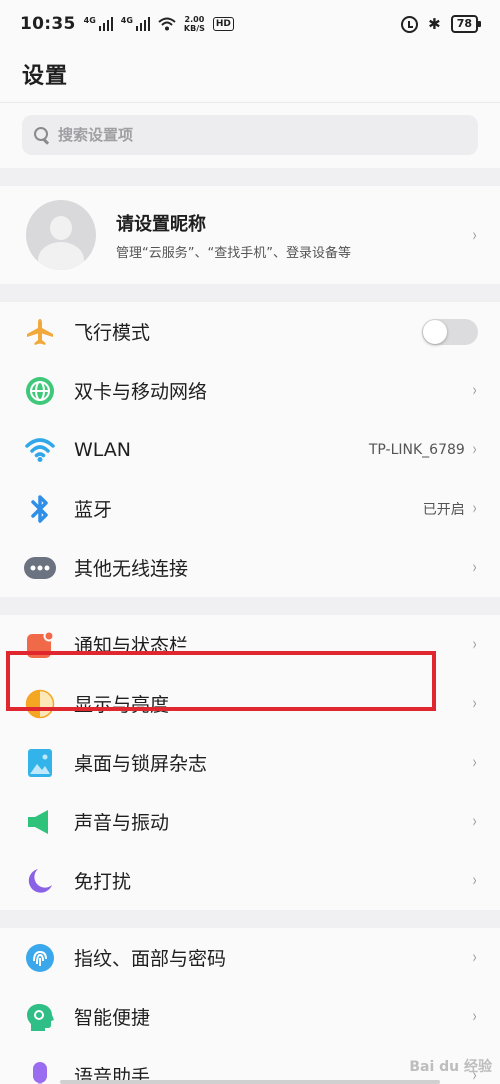  Describe the element at coordinates (40, 763) in the screenshot. I see `wallpaper-icon` at that location.